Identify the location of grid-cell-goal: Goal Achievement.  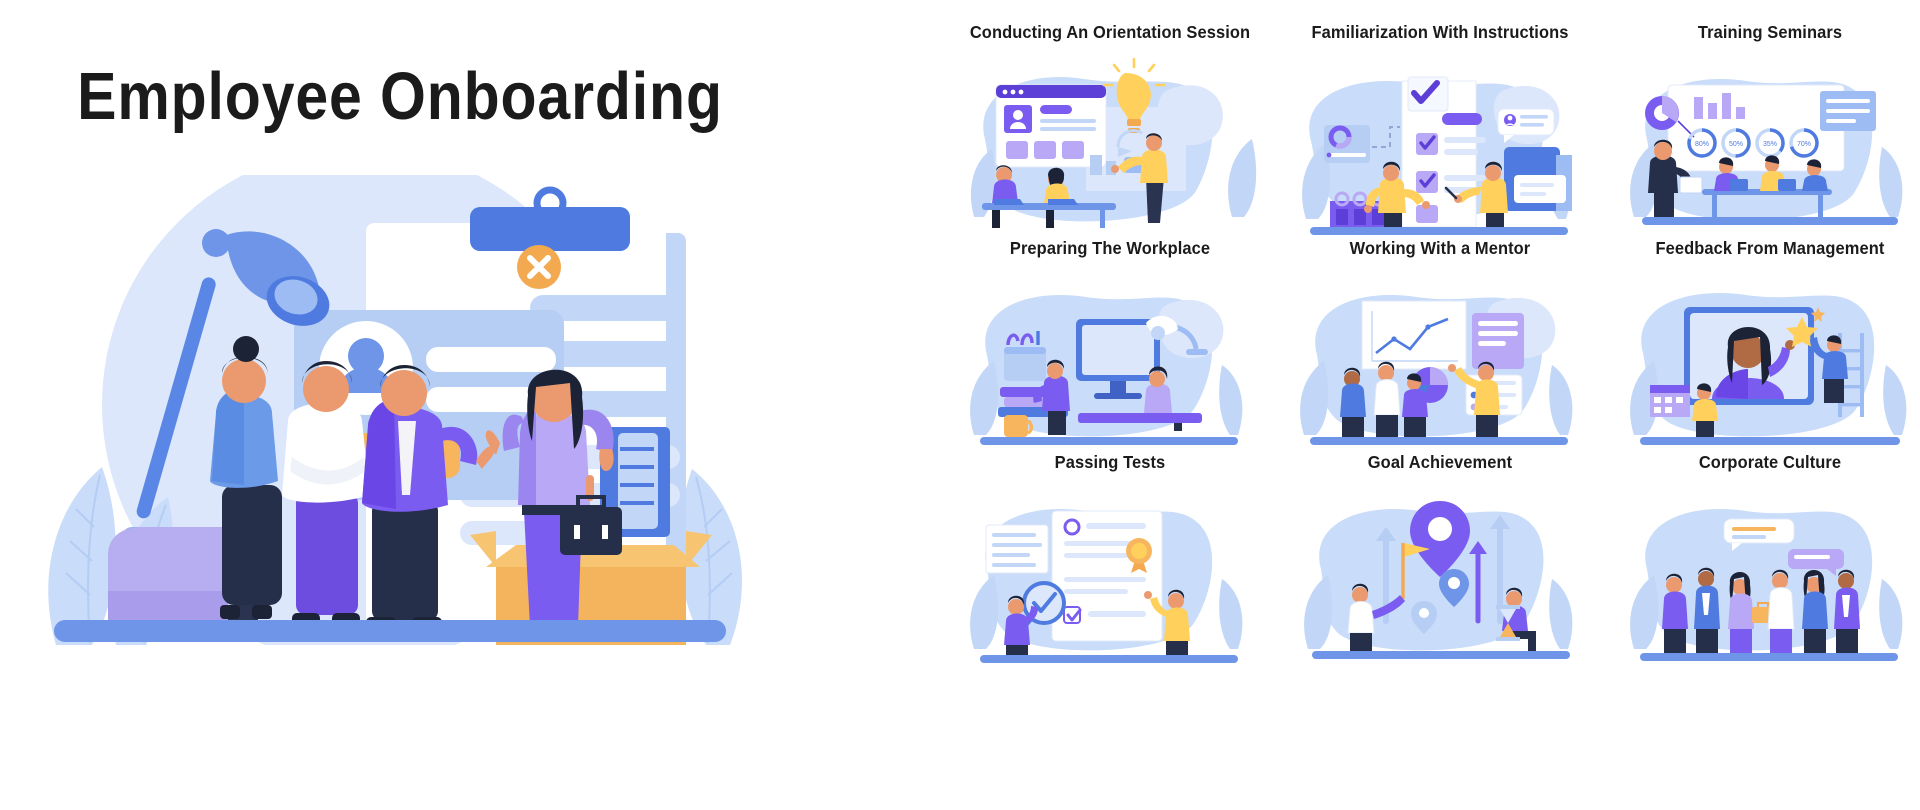
(1440, 567).